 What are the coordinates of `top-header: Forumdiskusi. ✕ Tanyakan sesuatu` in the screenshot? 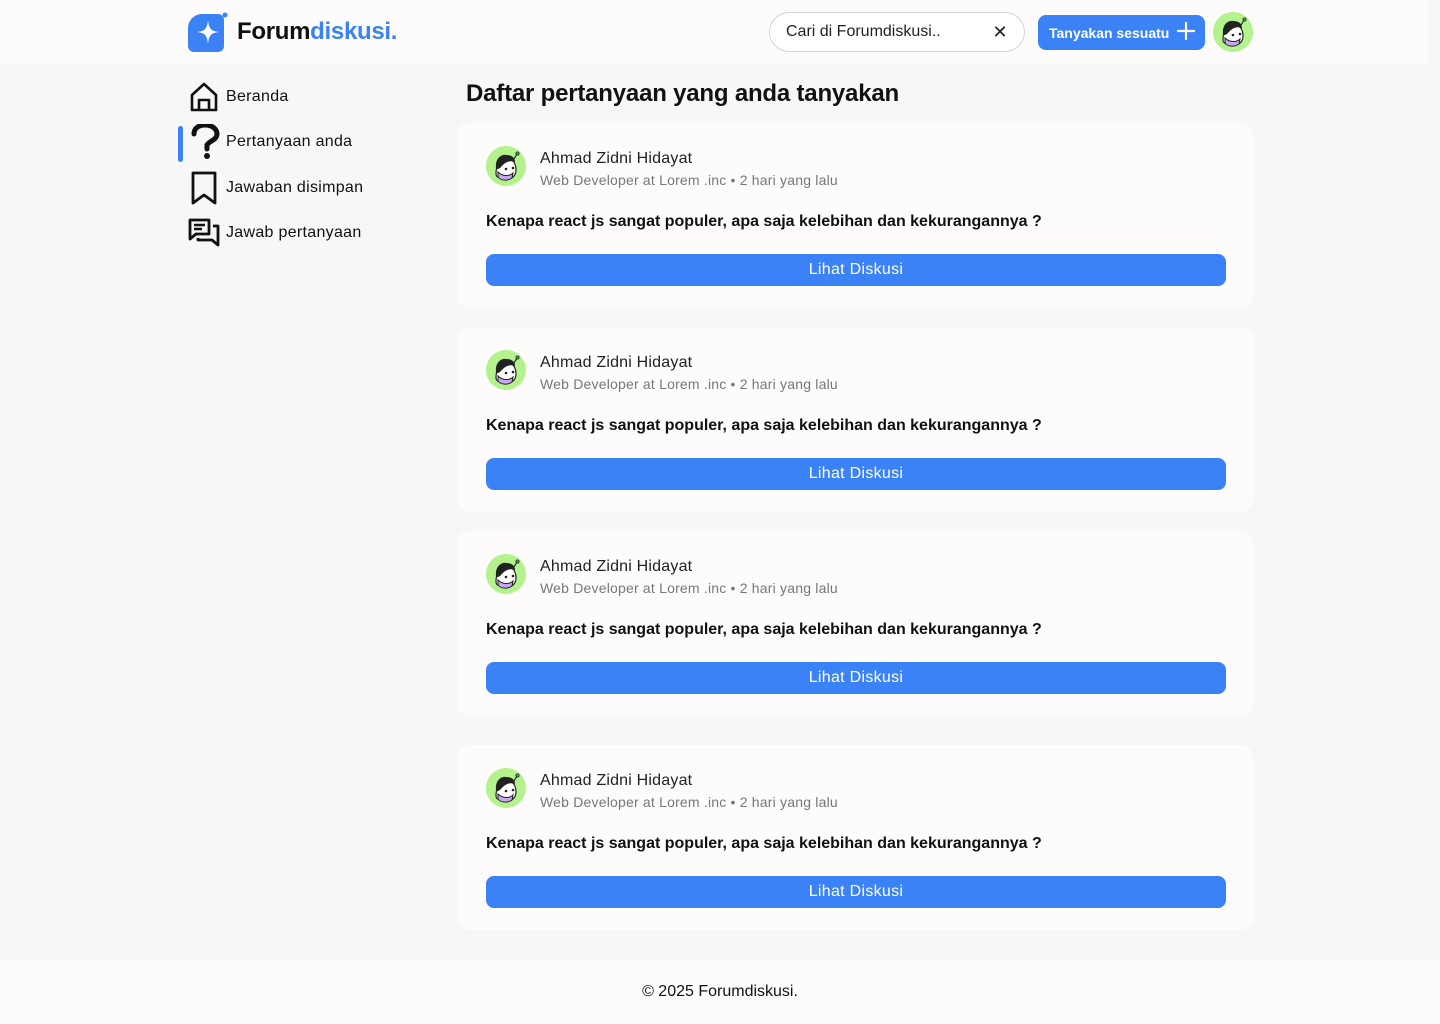 It's located at (714, 32).